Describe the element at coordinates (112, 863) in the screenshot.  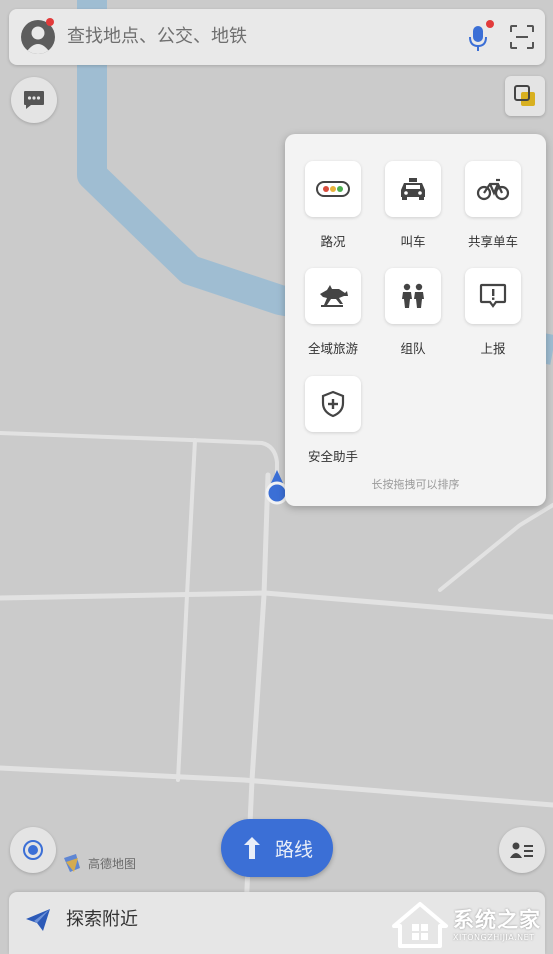
I see `logo-text: 高德地图` at that location.